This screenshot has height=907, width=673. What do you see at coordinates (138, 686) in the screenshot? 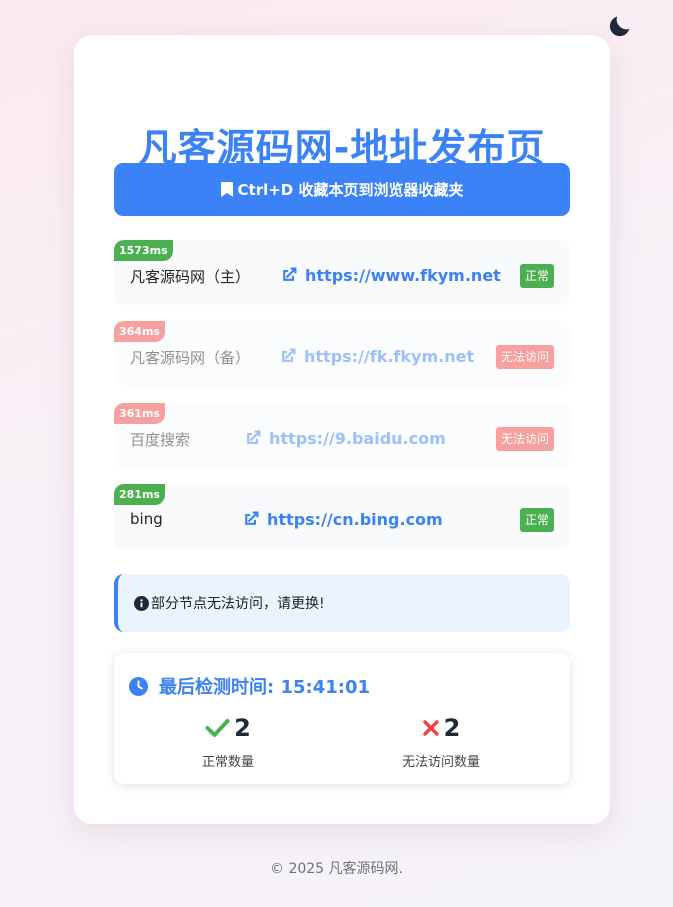
I see `clock-icon` at bounding box center [138, 686].